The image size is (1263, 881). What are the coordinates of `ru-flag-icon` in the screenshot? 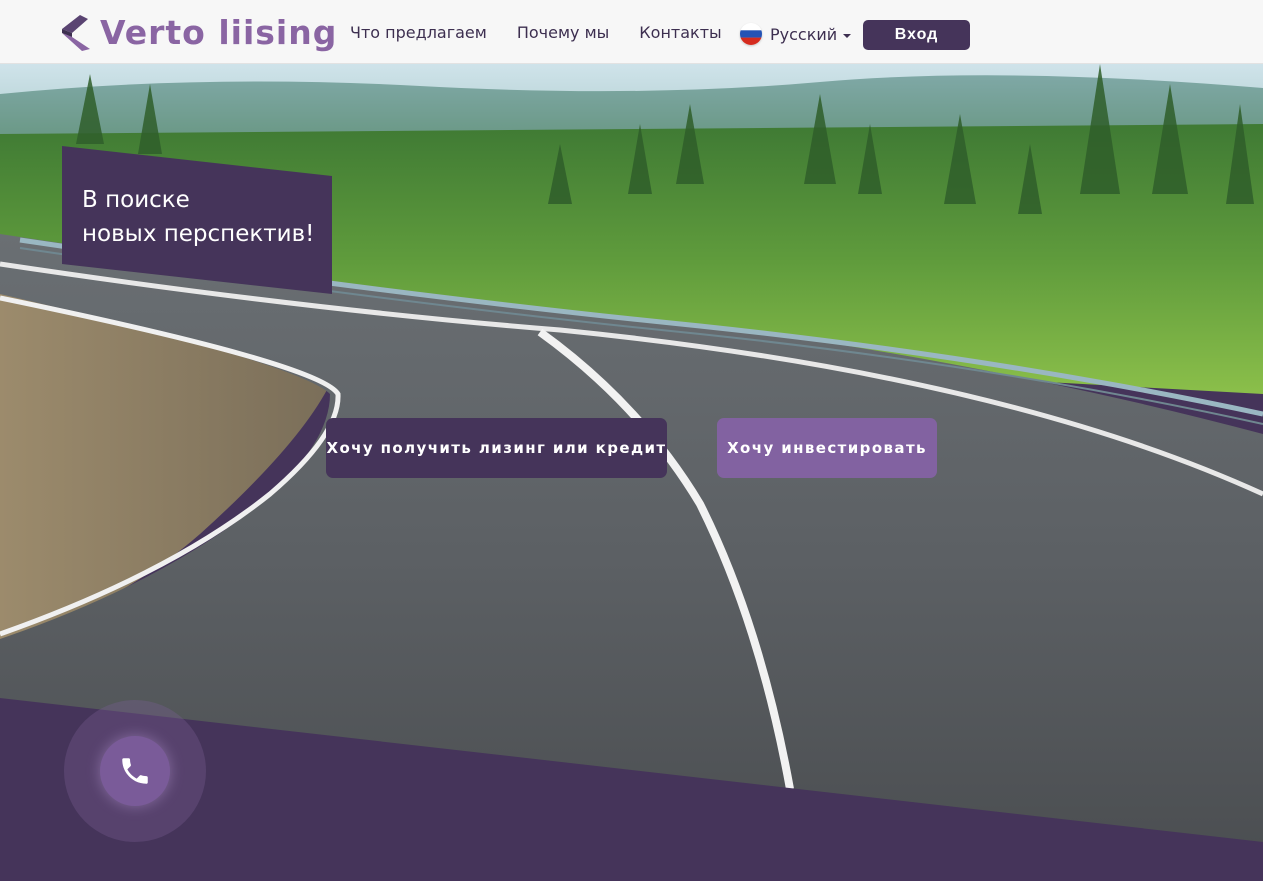 It's located at (751, 34).